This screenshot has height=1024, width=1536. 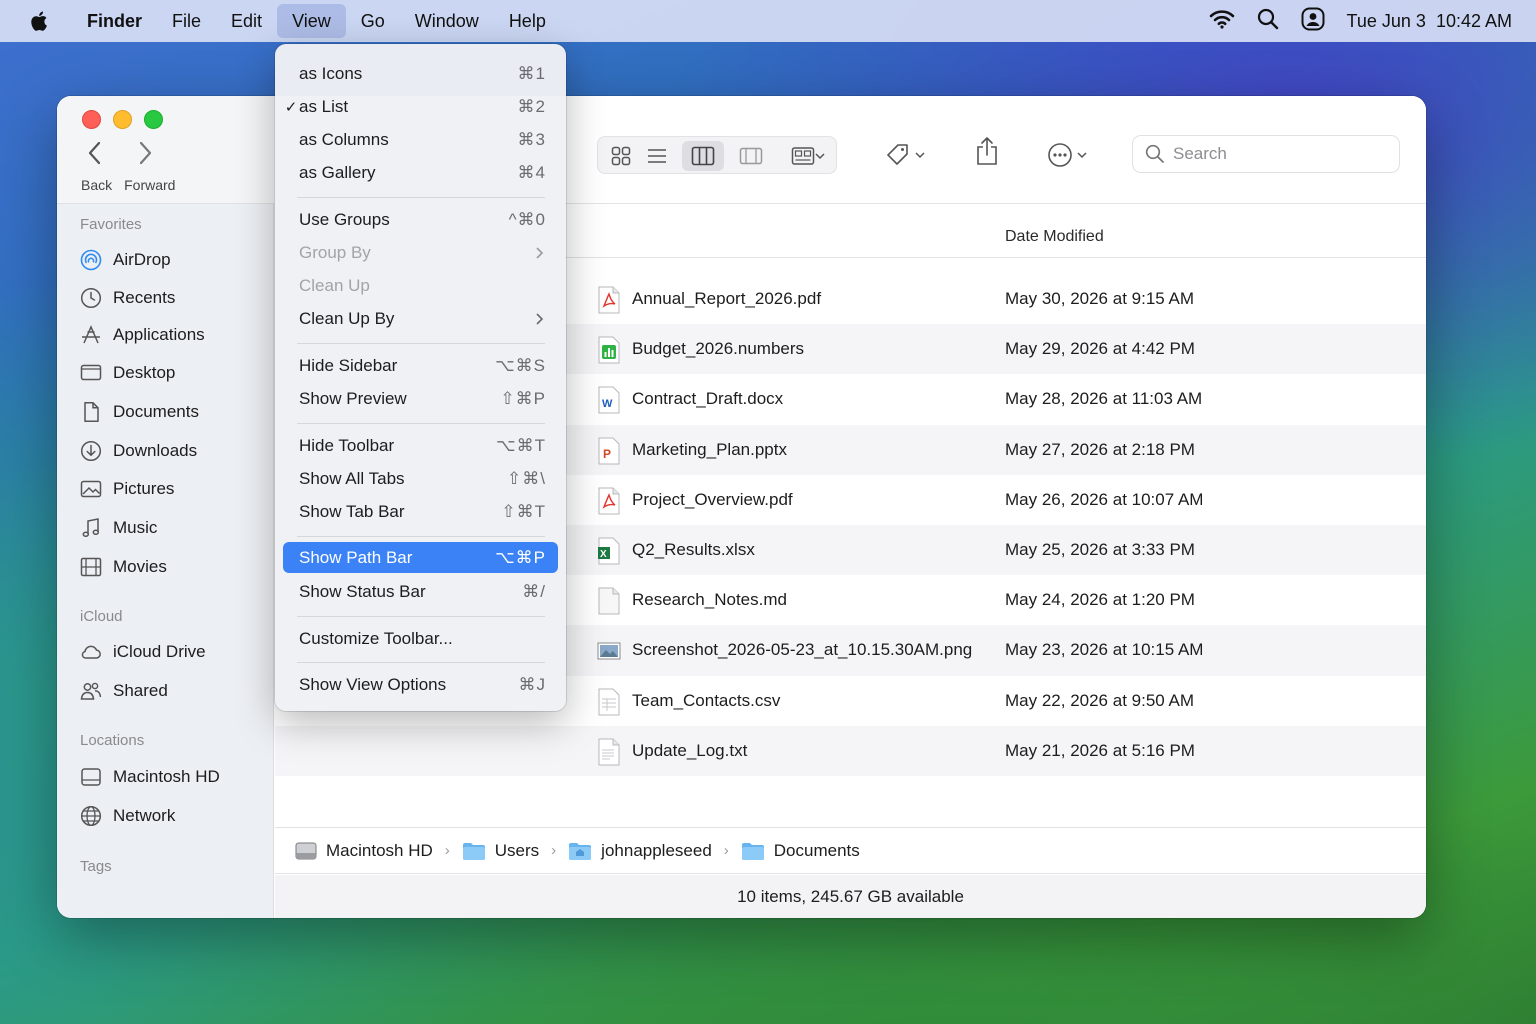 What do you see at coordinates (1100, 449) in the screenshot?
I see `file-date-modified: May 27, 2026 at 2:18 PM` at bounding box center [1100, 449].